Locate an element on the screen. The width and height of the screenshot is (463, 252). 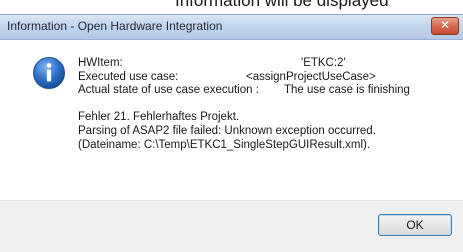
hwitem-value: 'ETKC:2' is located at coordinates (323, 63).